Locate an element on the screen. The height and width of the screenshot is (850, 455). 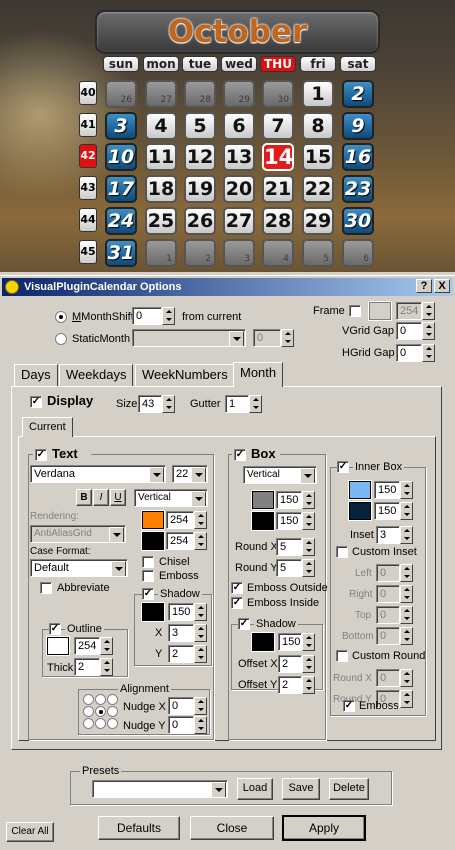
frame-checkbox is located at coordinates (355, 311).